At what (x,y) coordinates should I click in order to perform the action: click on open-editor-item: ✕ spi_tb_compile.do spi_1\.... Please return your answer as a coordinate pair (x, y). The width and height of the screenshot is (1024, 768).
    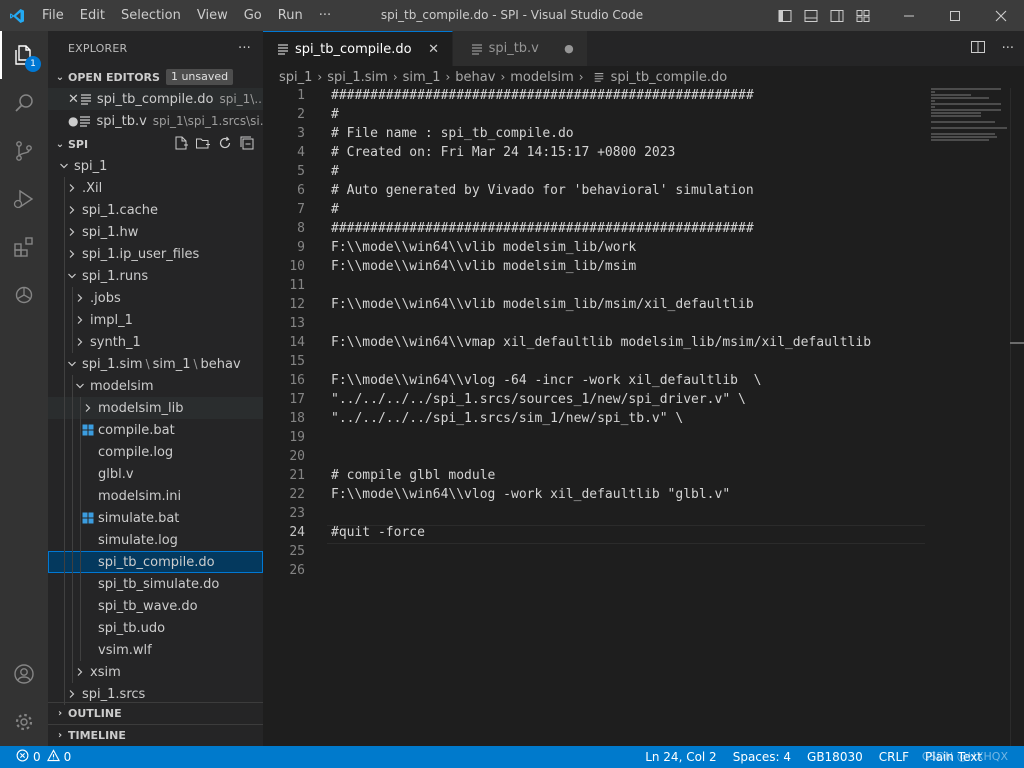
    Looking at the image, I should click on (155, 99).